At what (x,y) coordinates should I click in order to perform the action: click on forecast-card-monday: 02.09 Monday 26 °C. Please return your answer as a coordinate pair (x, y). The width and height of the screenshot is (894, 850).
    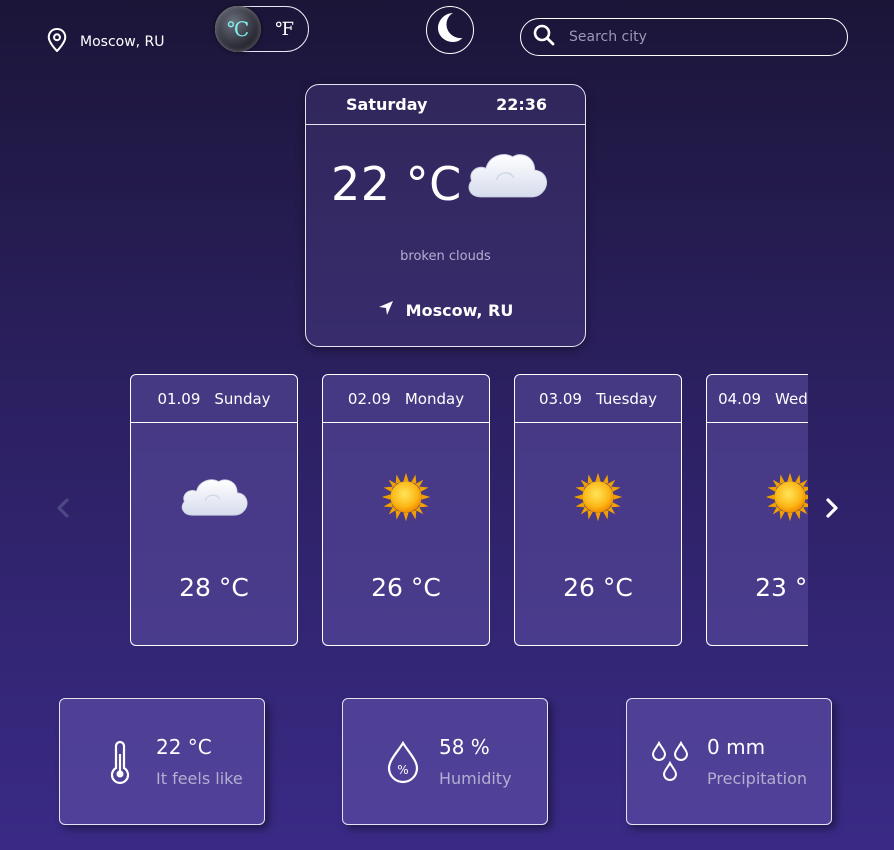
    Looking at the image, I should click on (406, 510).